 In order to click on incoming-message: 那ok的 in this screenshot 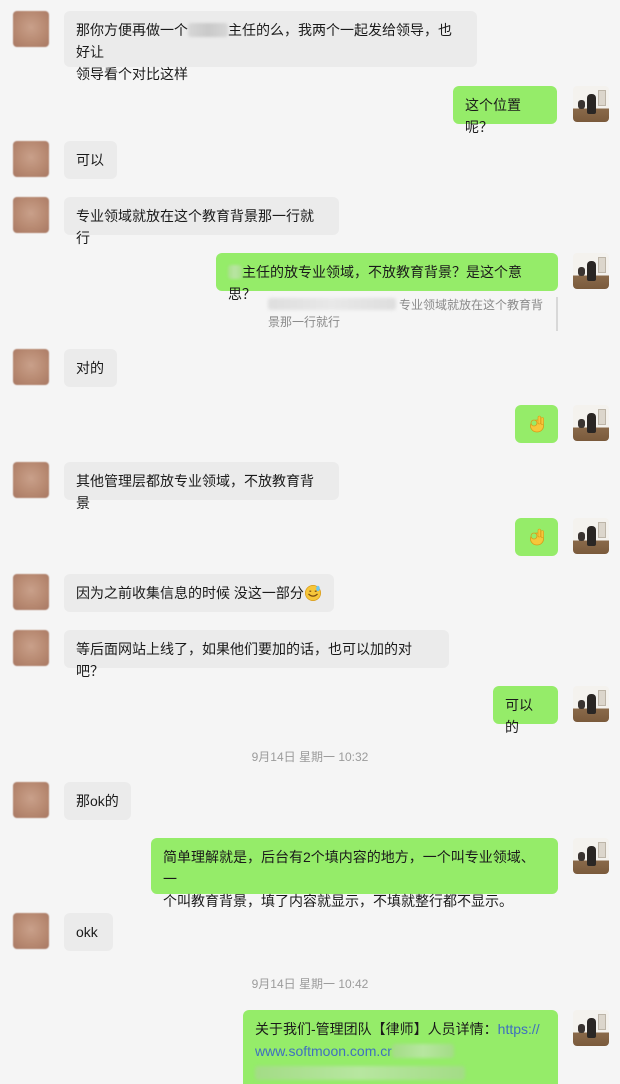, I will do `click(97, 801)`.